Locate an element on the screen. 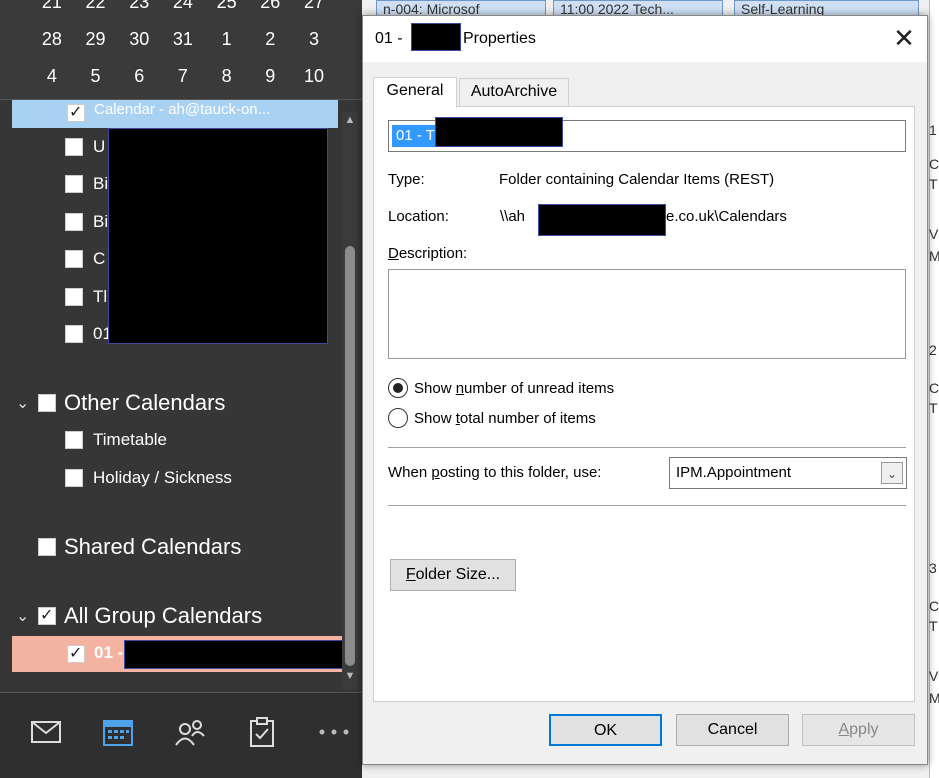 Image resolution: width=939 pixels, height=778 pixels. calendar-item: C is located at coordinates (85, 259).